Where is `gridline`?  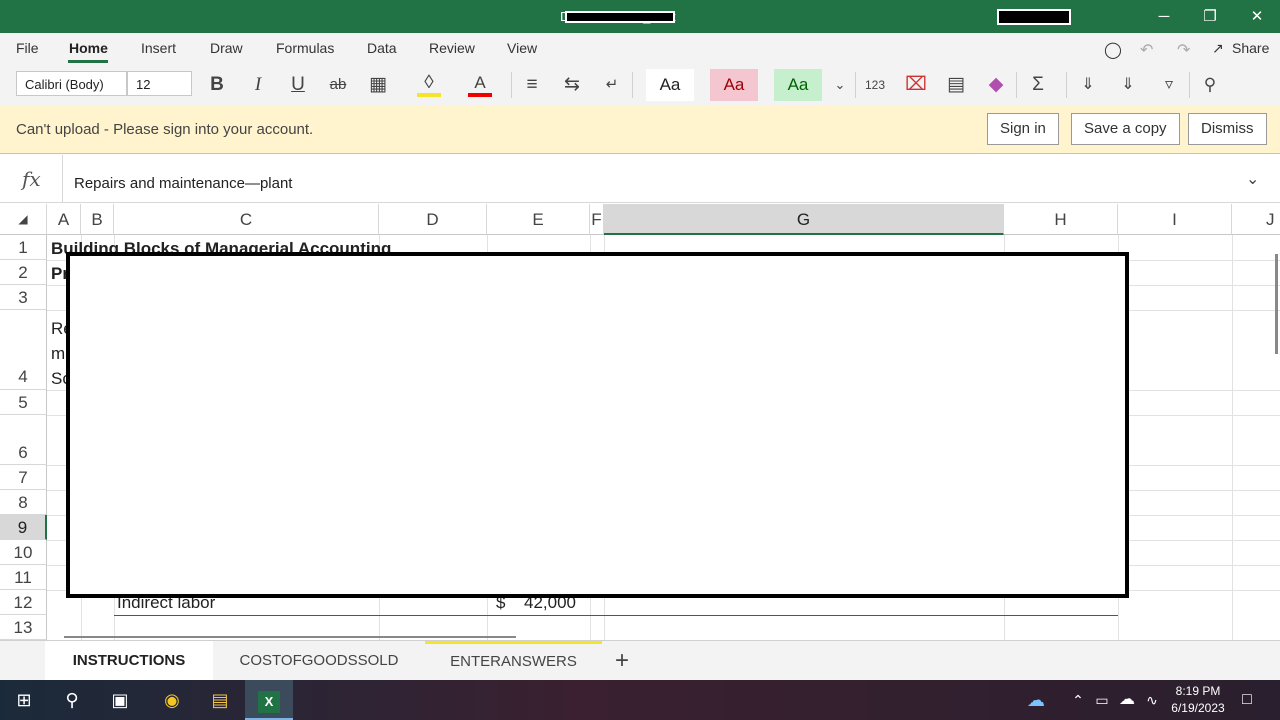 gridline is located at coordinates (1232, 437).